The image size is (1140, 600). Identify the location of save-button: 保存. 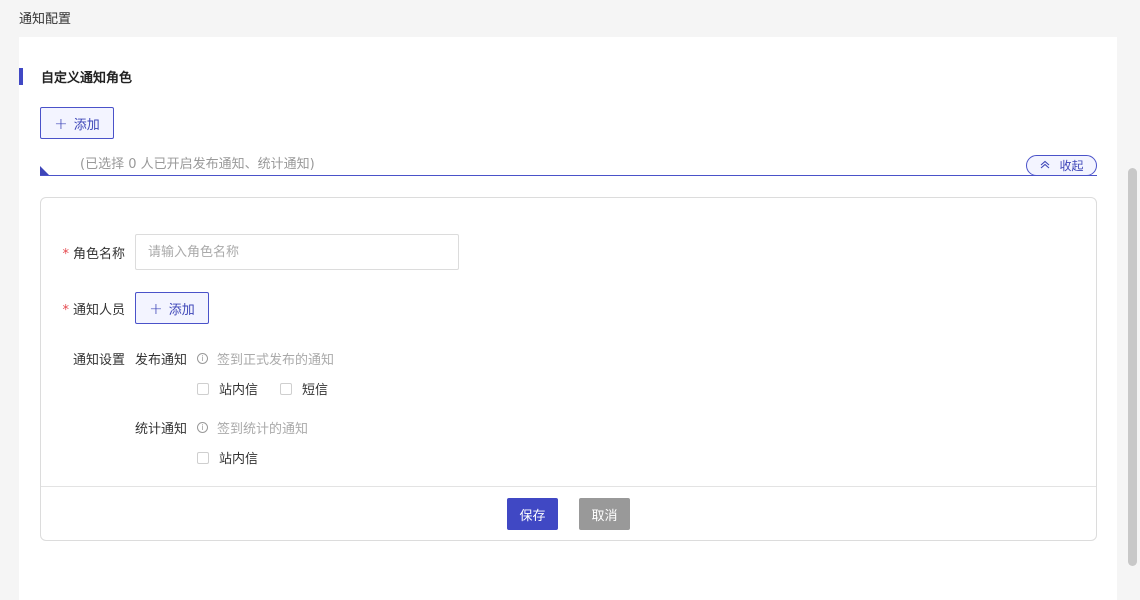
(532, 514).